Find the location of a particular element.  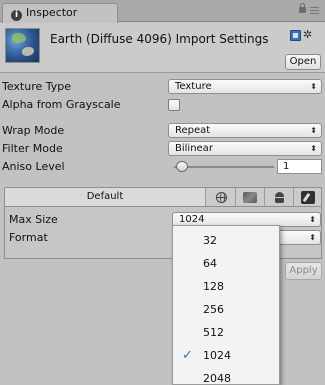

texture-type-row: Texture Type Texture ⬍ is located at coordinates (162, 87).